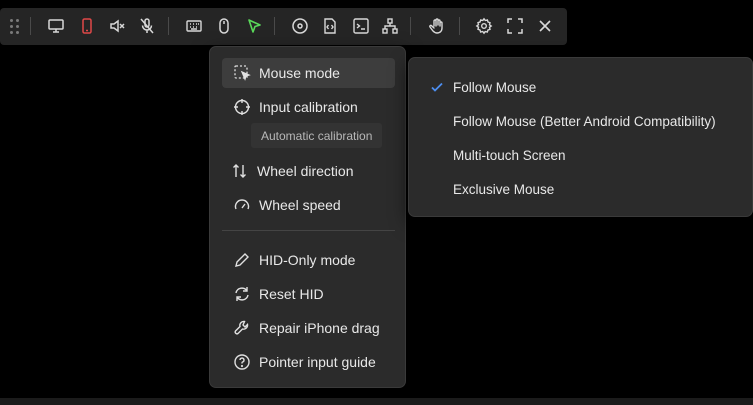  I want to click on disc-icon, so click(300, 26).